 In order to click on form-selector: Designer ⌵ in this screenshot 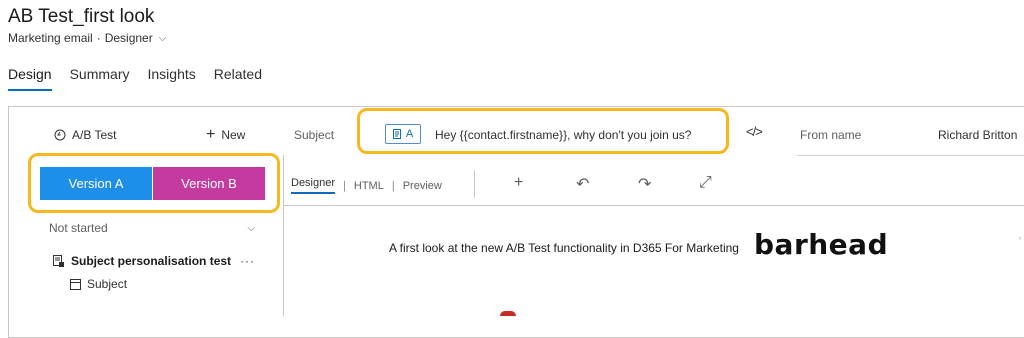, I will do `click(136, 38)`.